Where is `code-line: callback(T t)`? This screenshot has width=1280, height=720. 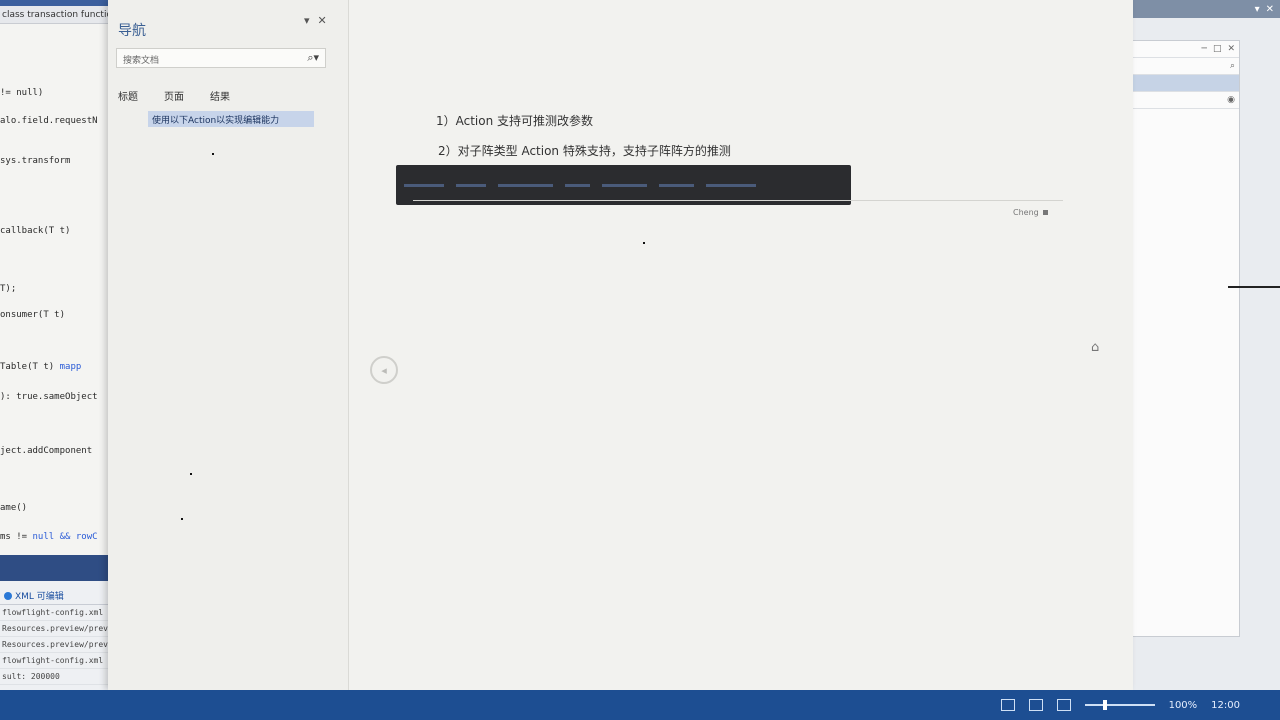
code-line: callback(T t) is located at coordinates (35, 231).